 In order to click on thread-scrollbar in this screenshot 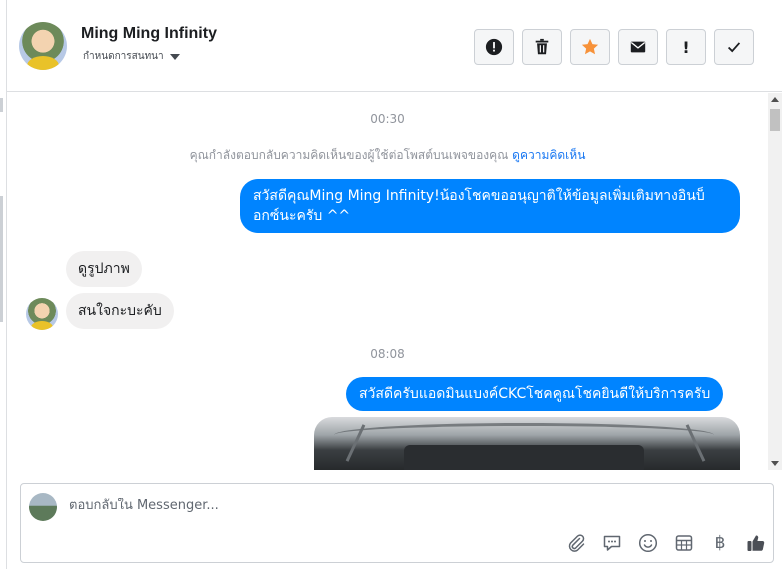, I will do `click(775, 281)`.